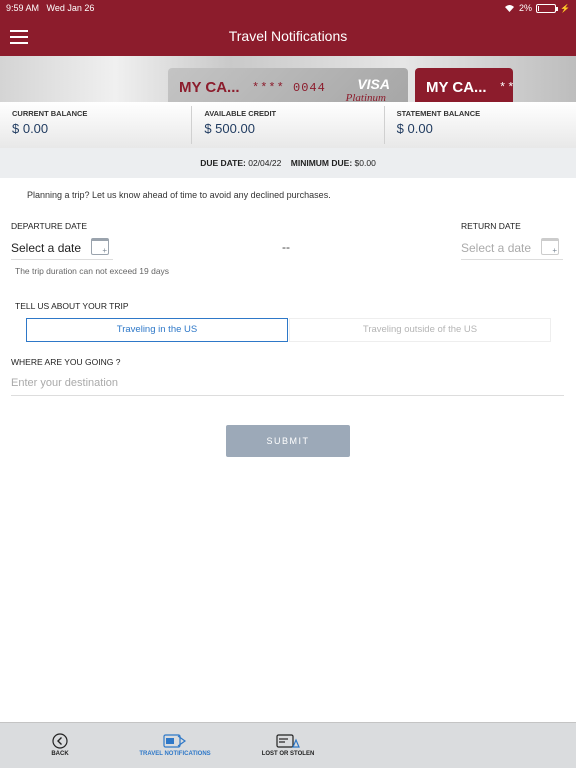 This screenshot has height=768, width=576. Describe the element at coordinates (288, 741) in the screenshot. I see `lost-card-icon` at that location.